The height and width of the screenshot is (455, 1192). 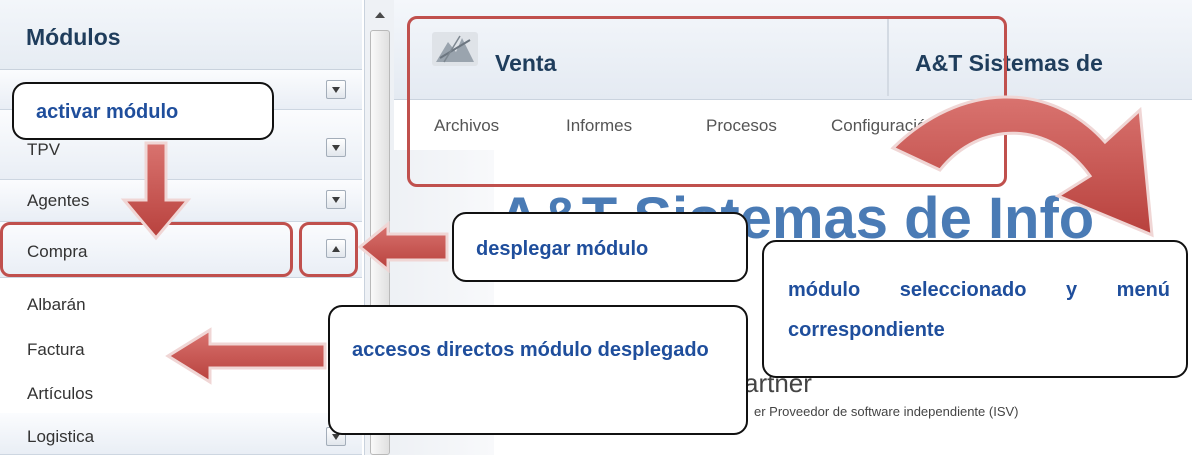 What do you see at coordinates (403, 247) in the screenshot?
I see `arrow-left-expand` at bounding box center [403, 247].